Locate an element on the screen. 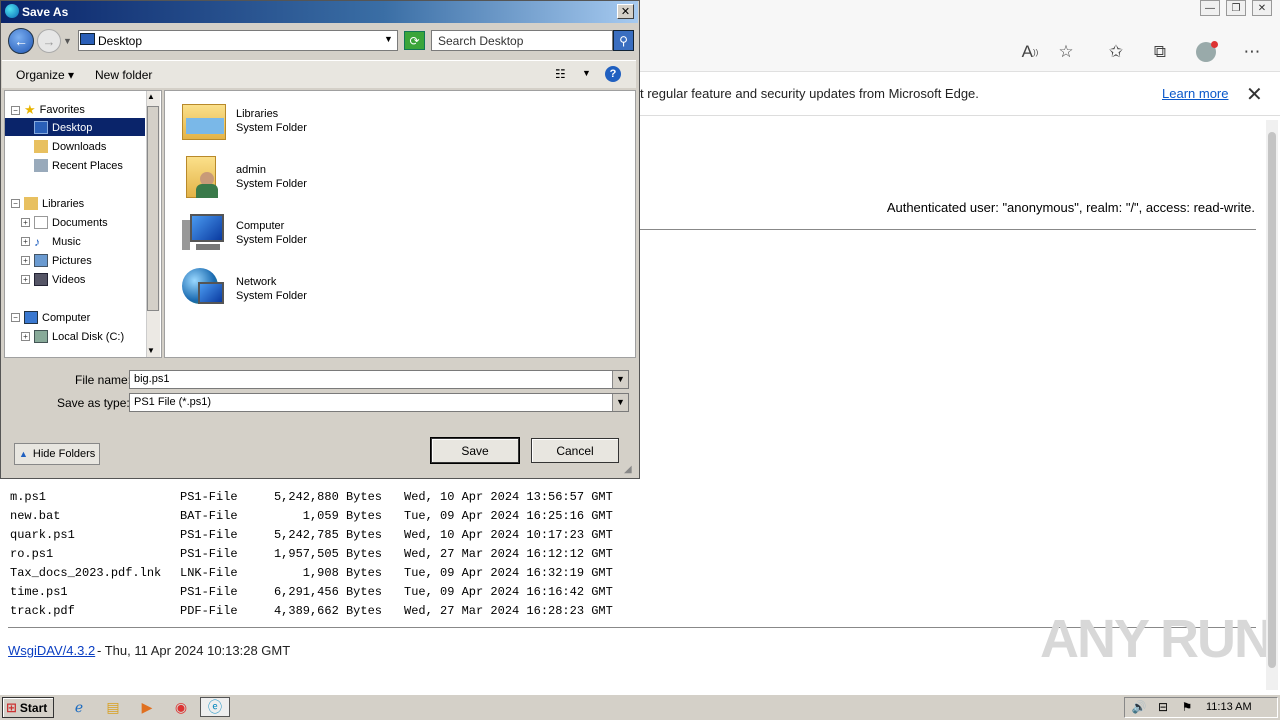 The height and width of the screenshot is (720, 1280). refresh-icon: ⟳ is located at coordinates (414, 40).